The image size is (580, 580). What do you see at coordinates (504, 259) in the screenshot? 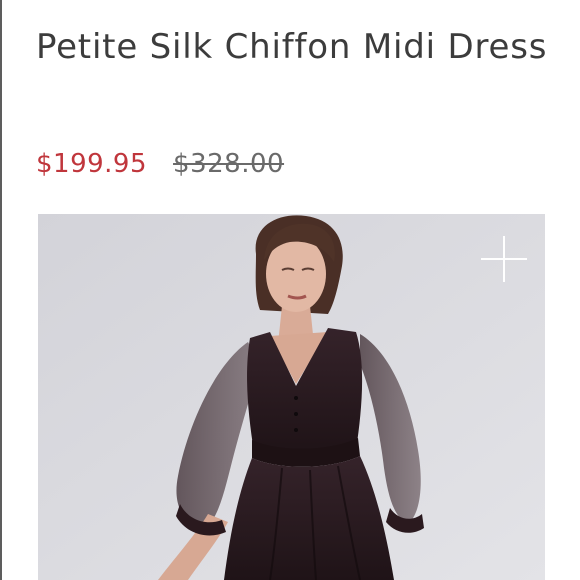
I see `plus-icon` at bounding box center [504, 259].